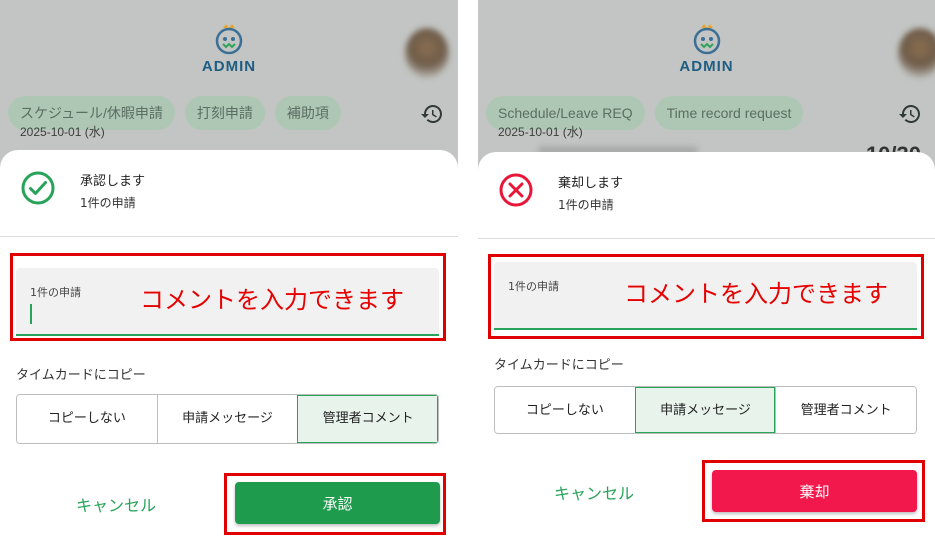 The image size is (935, 543). I want to click on tab-time-record: Time record request, so click(729, 113).